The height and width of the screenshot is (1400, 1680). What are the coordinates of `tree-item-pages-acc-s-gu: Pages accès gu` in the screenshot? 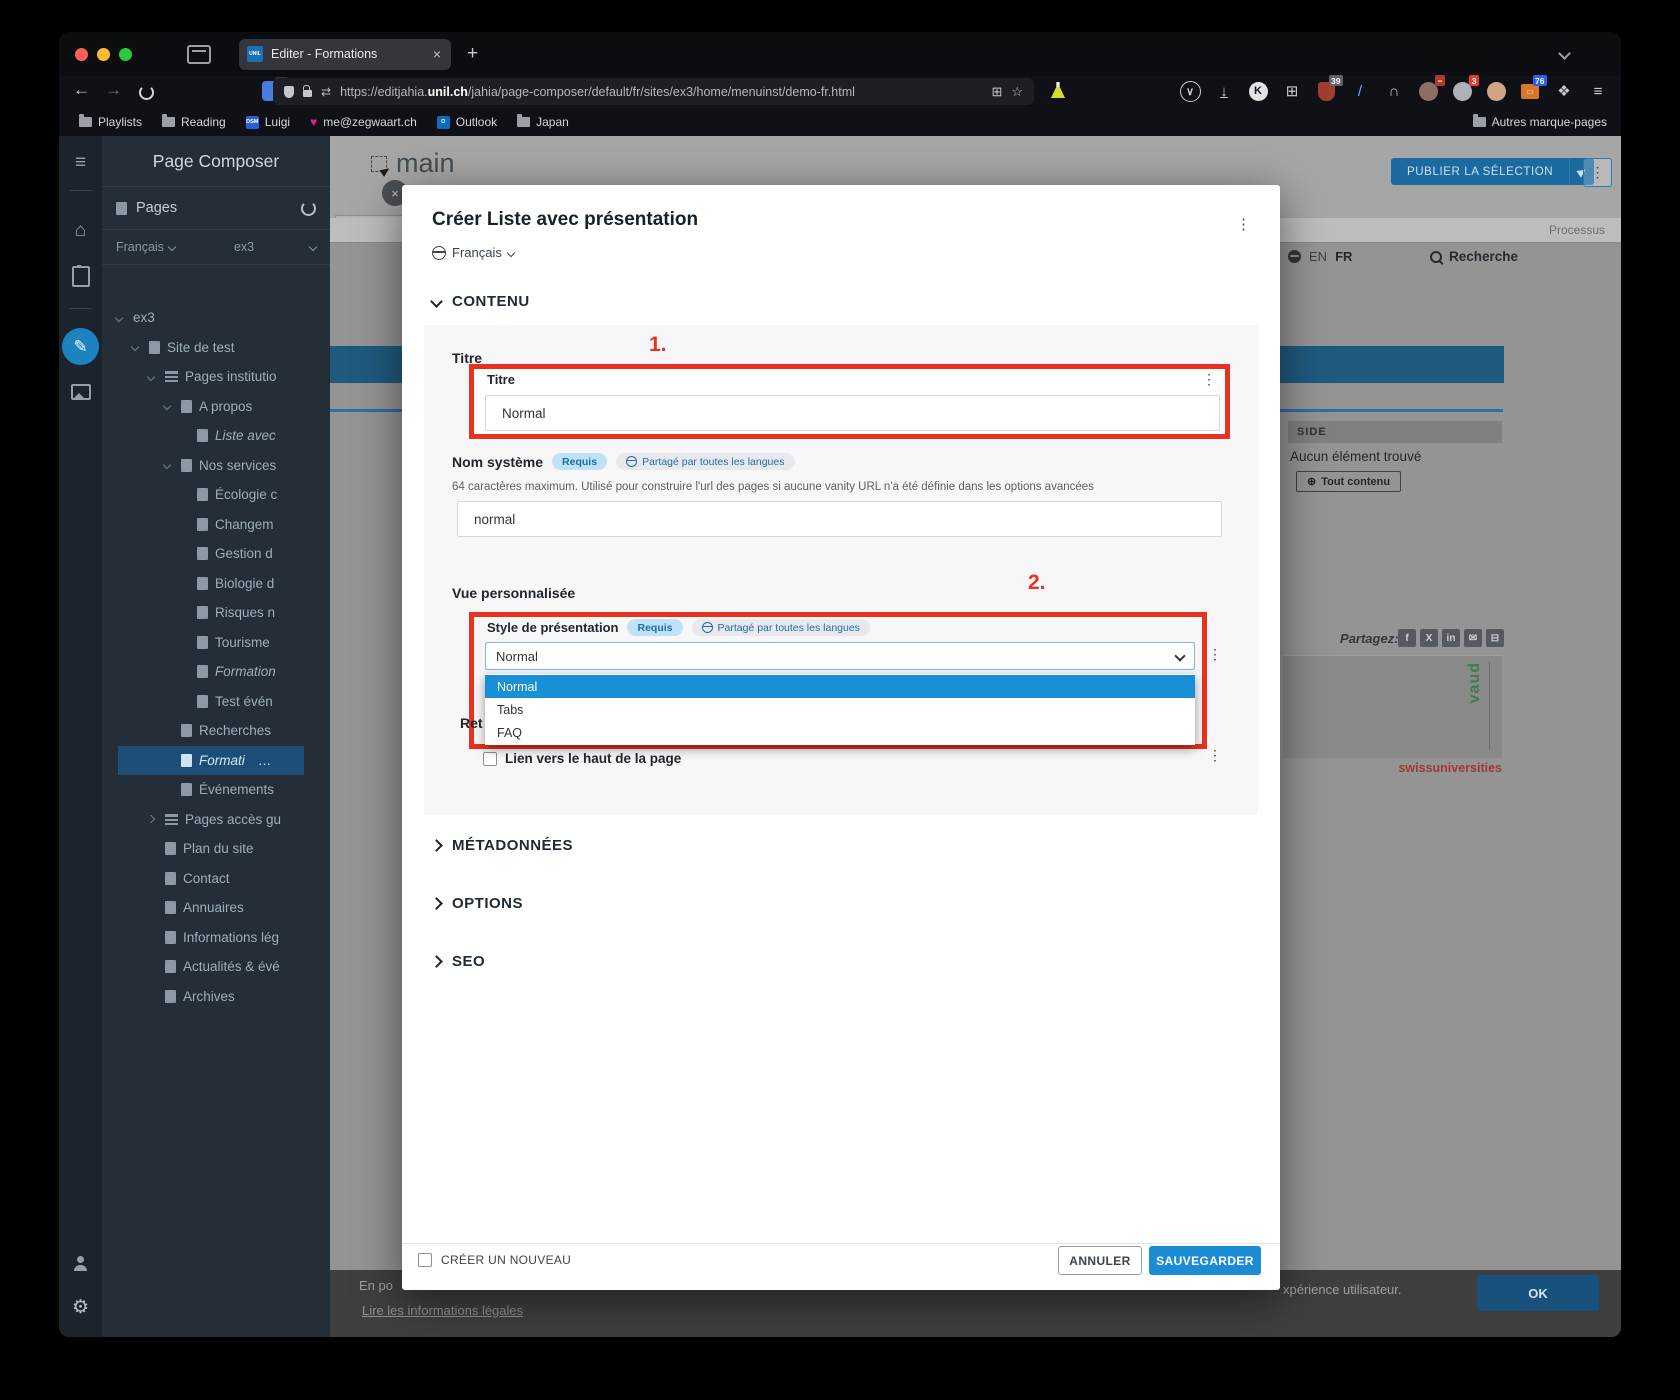 It's located at (216, 820).